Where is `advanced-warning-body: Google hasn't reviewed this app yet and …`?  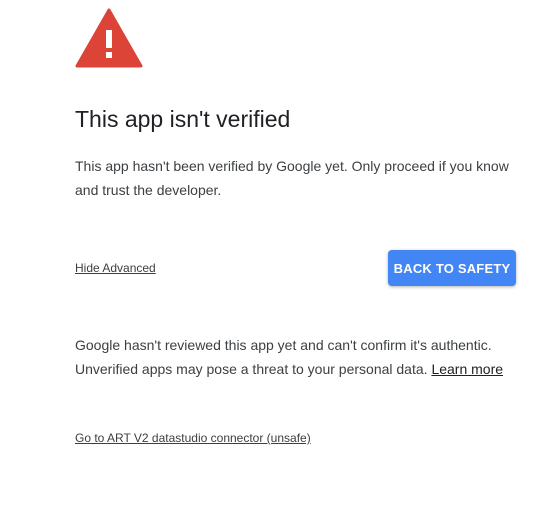
advanced-warning-body: Google hasn't reviewed this app yet and … is located at coordinates (283, 357).